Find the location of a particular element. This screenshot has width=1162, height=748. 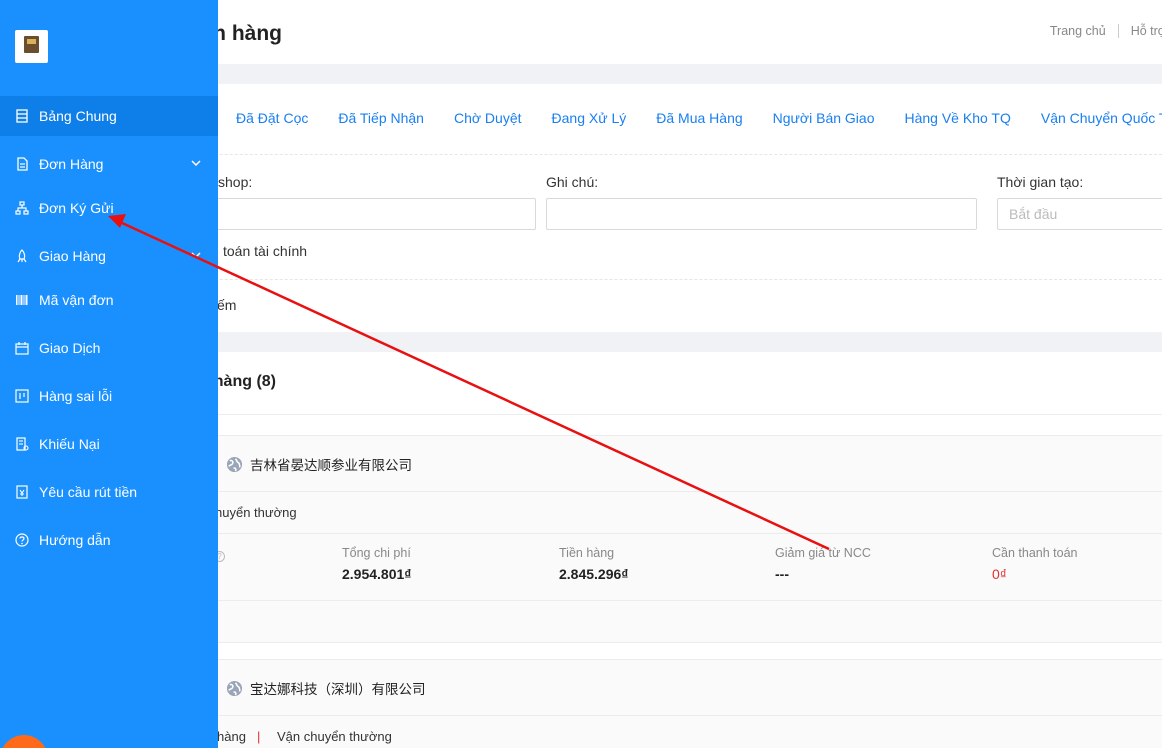

sidebar-item-label: Mã vận đơn is located at coordinates (76, 300).